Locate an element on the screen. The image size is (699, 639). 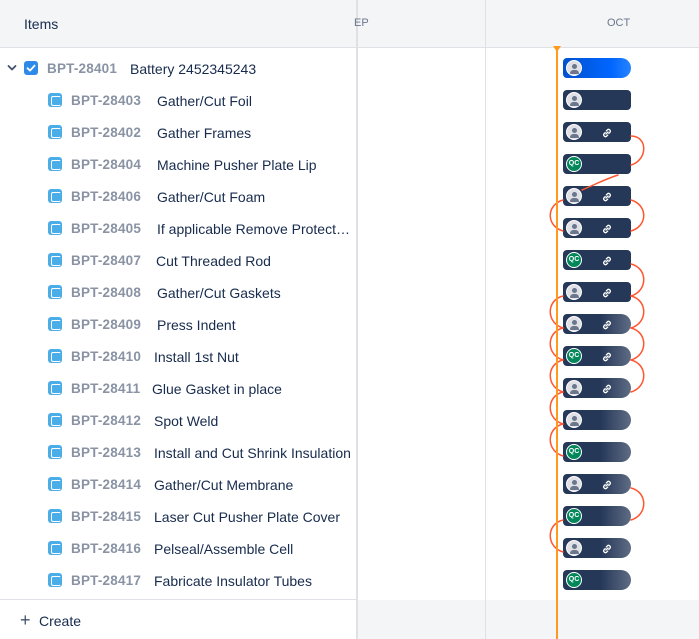
list-item: BPT-28403 Gather/Cut Foil is located at coordinates (178, 100).